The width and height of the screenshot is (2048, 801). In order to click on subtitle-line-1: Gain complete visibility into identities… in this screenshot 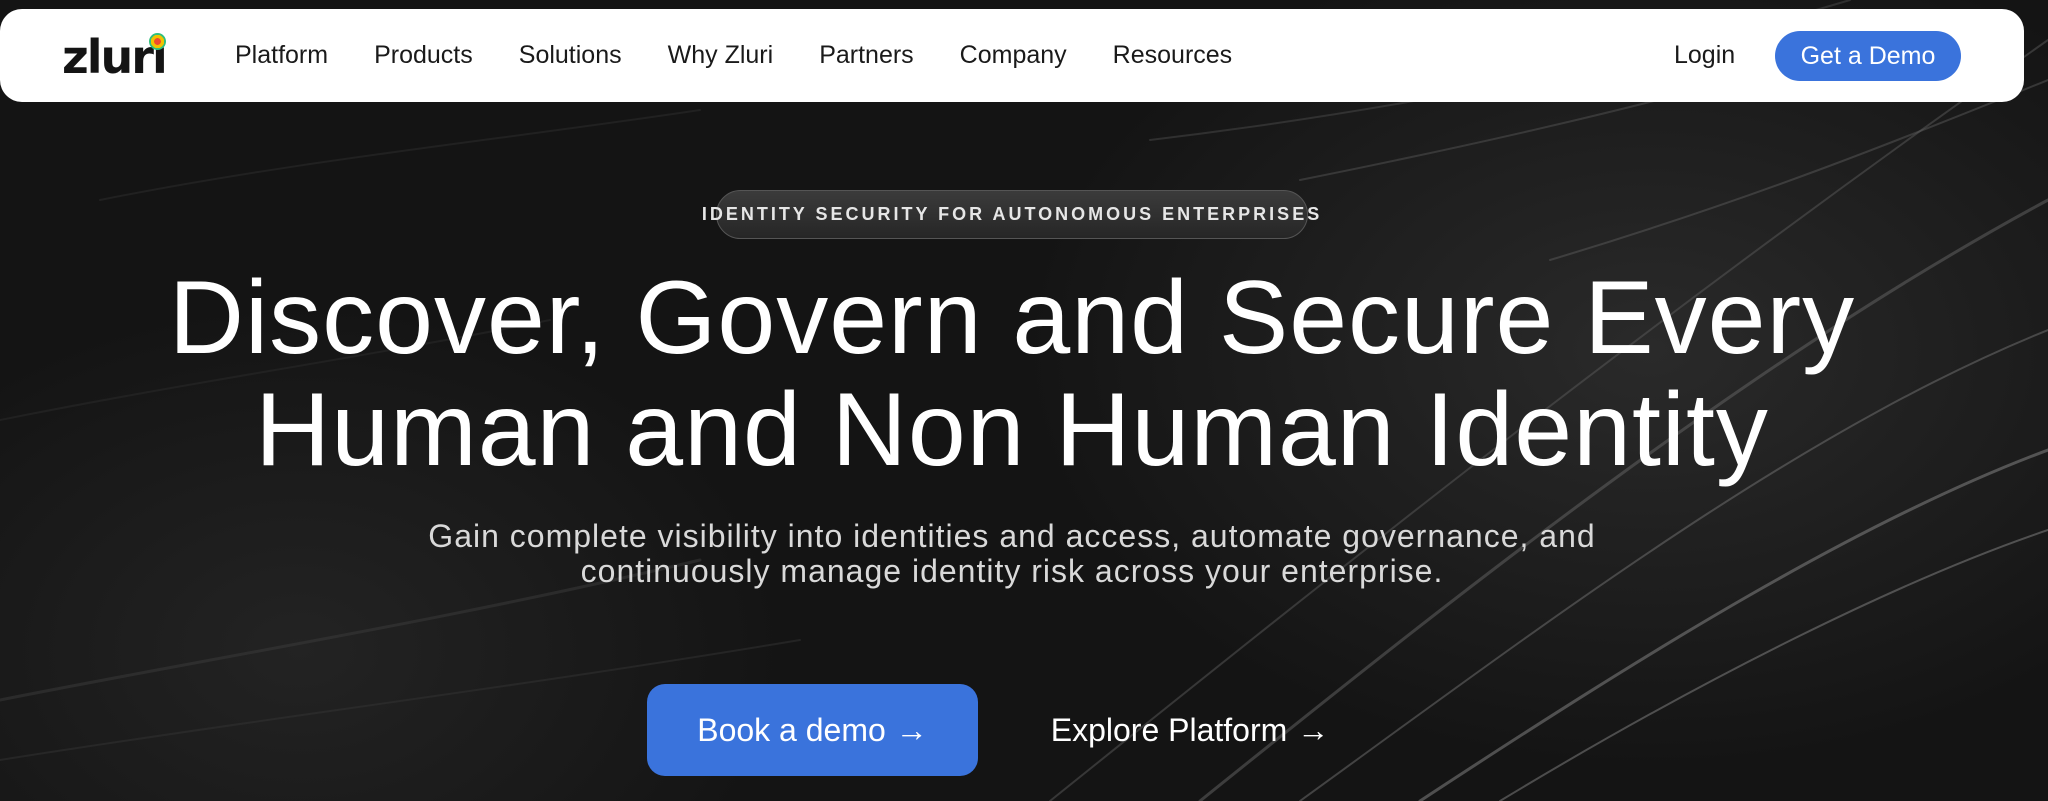, I will do `click(1012, 536)`.